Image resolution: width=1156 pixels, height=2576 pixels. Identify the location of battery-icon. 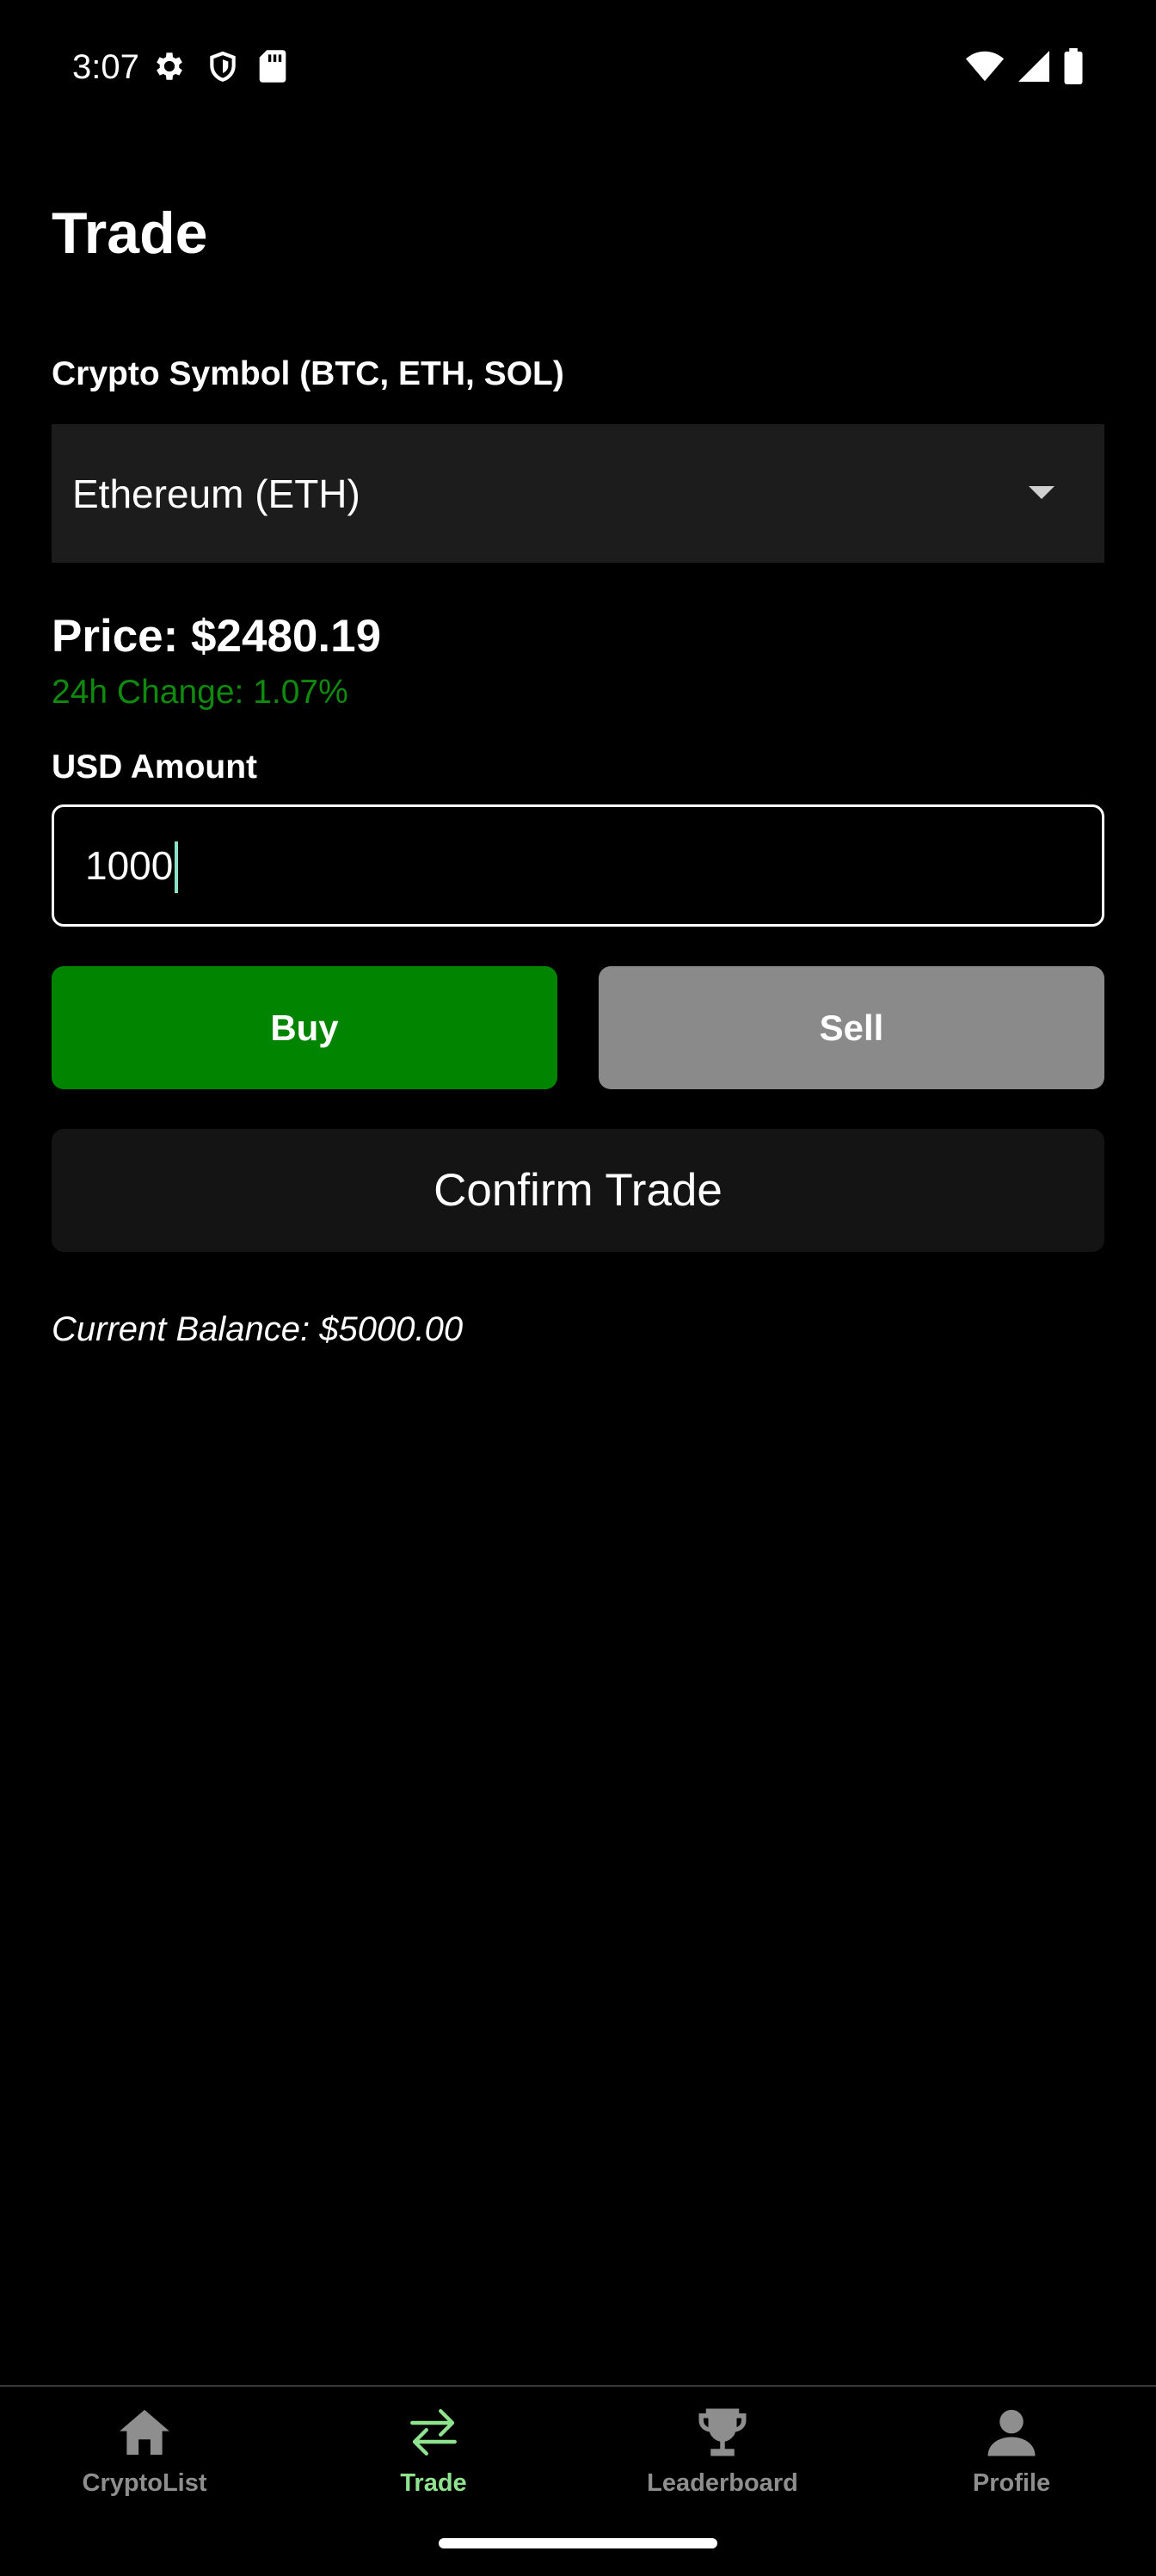
(1073, 66).